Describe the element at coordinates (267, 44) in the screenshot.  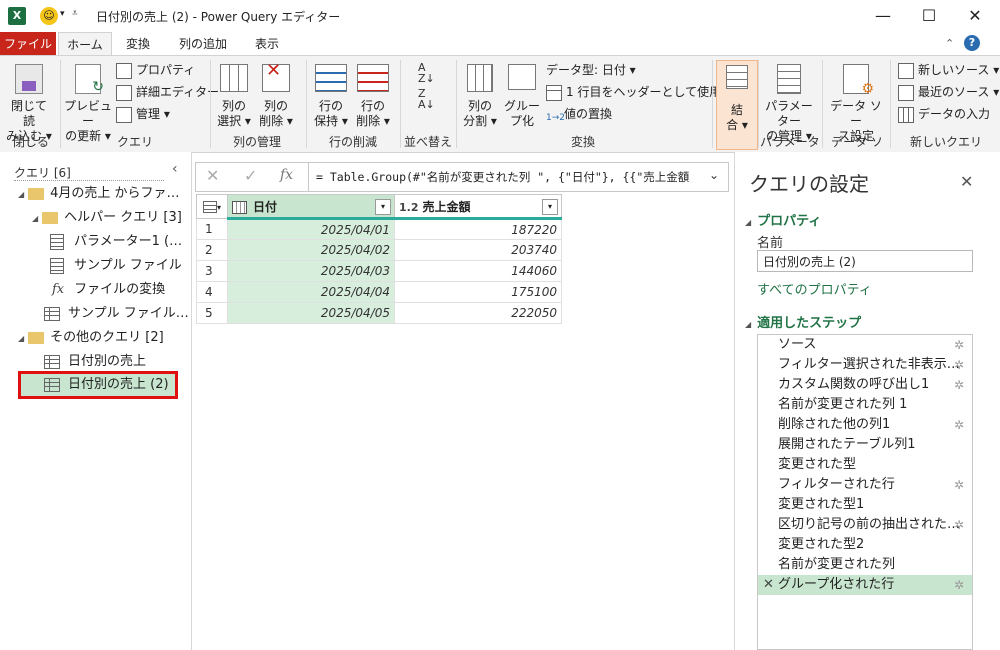
I see `tab-view: 表示` at that location.